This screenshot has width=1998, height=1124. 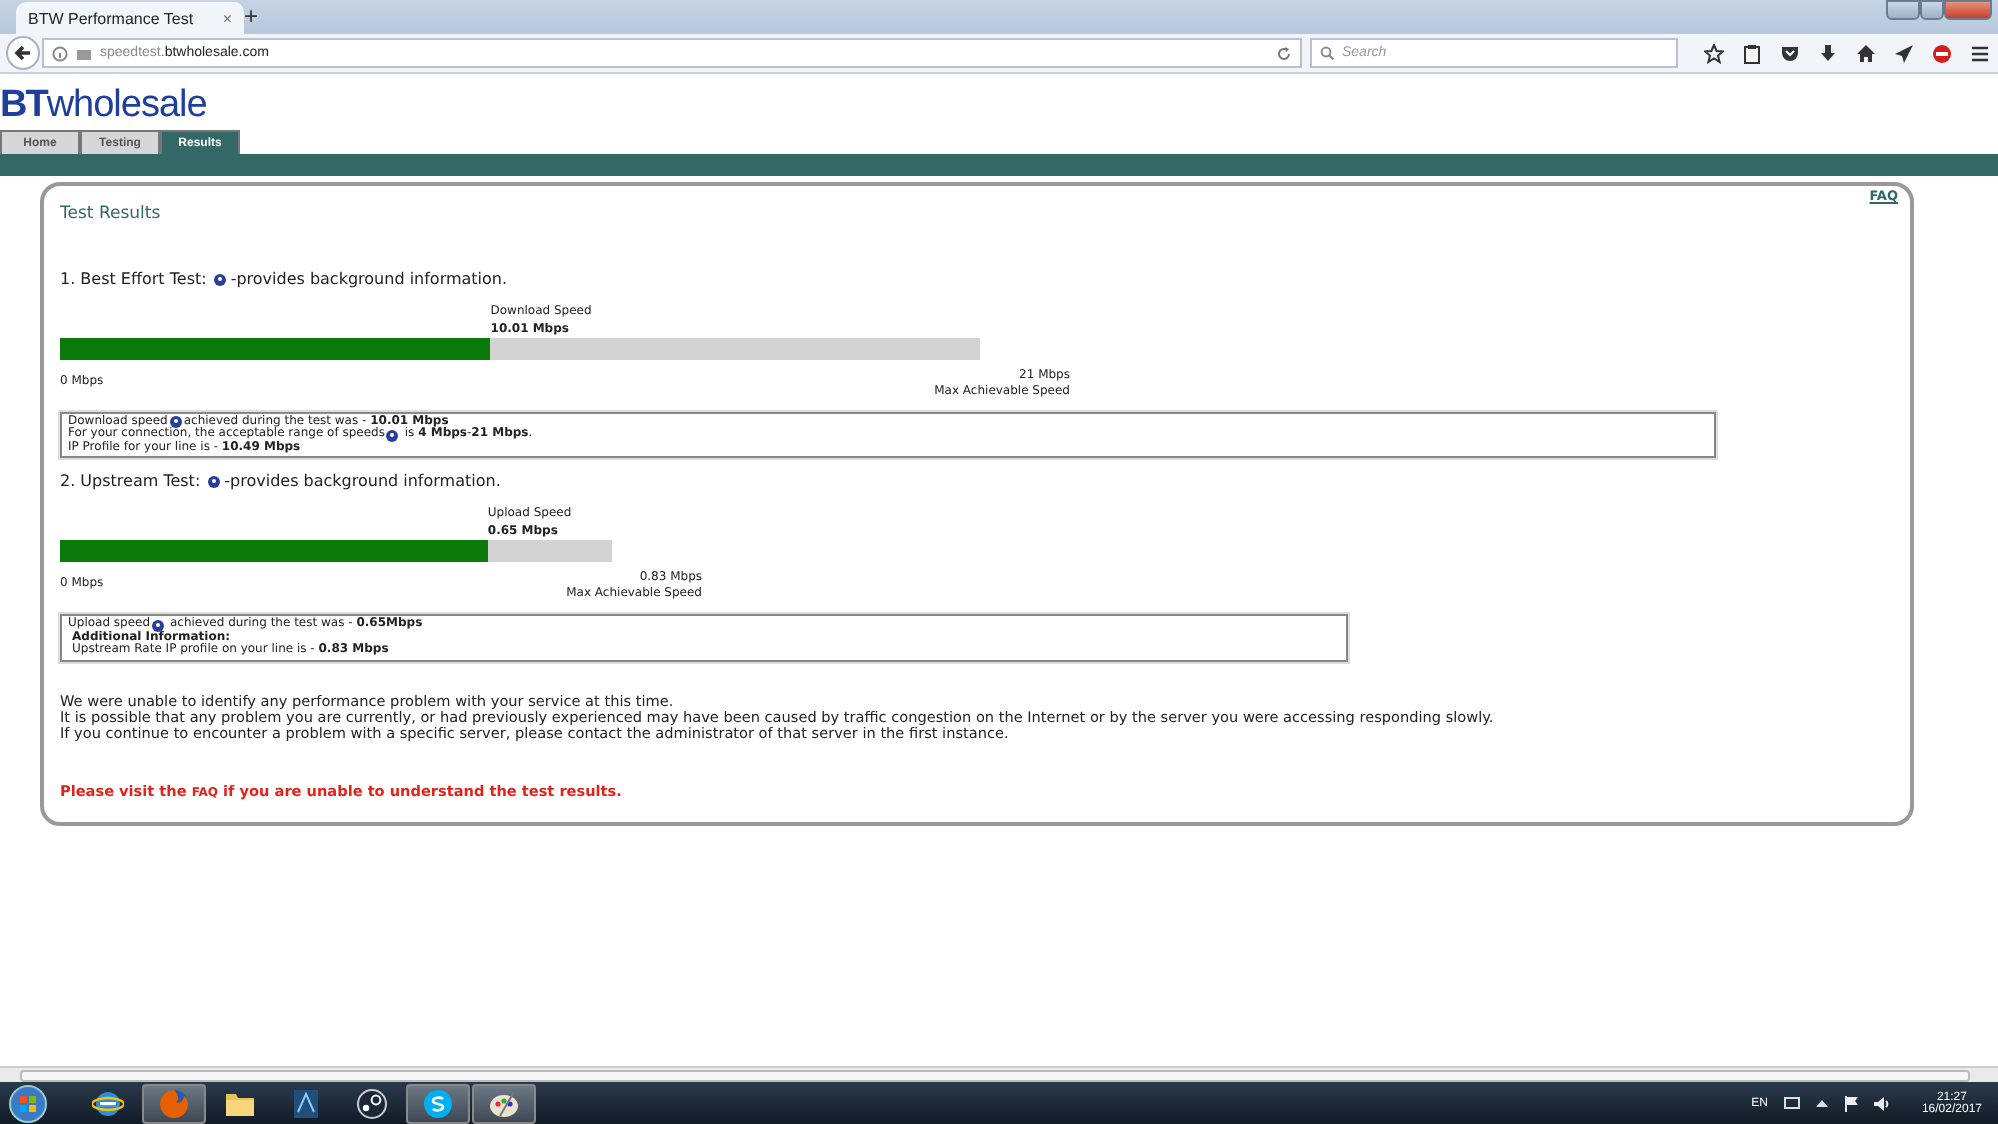 I want to click on clipboard-icon, so click(x=1752, y=53).